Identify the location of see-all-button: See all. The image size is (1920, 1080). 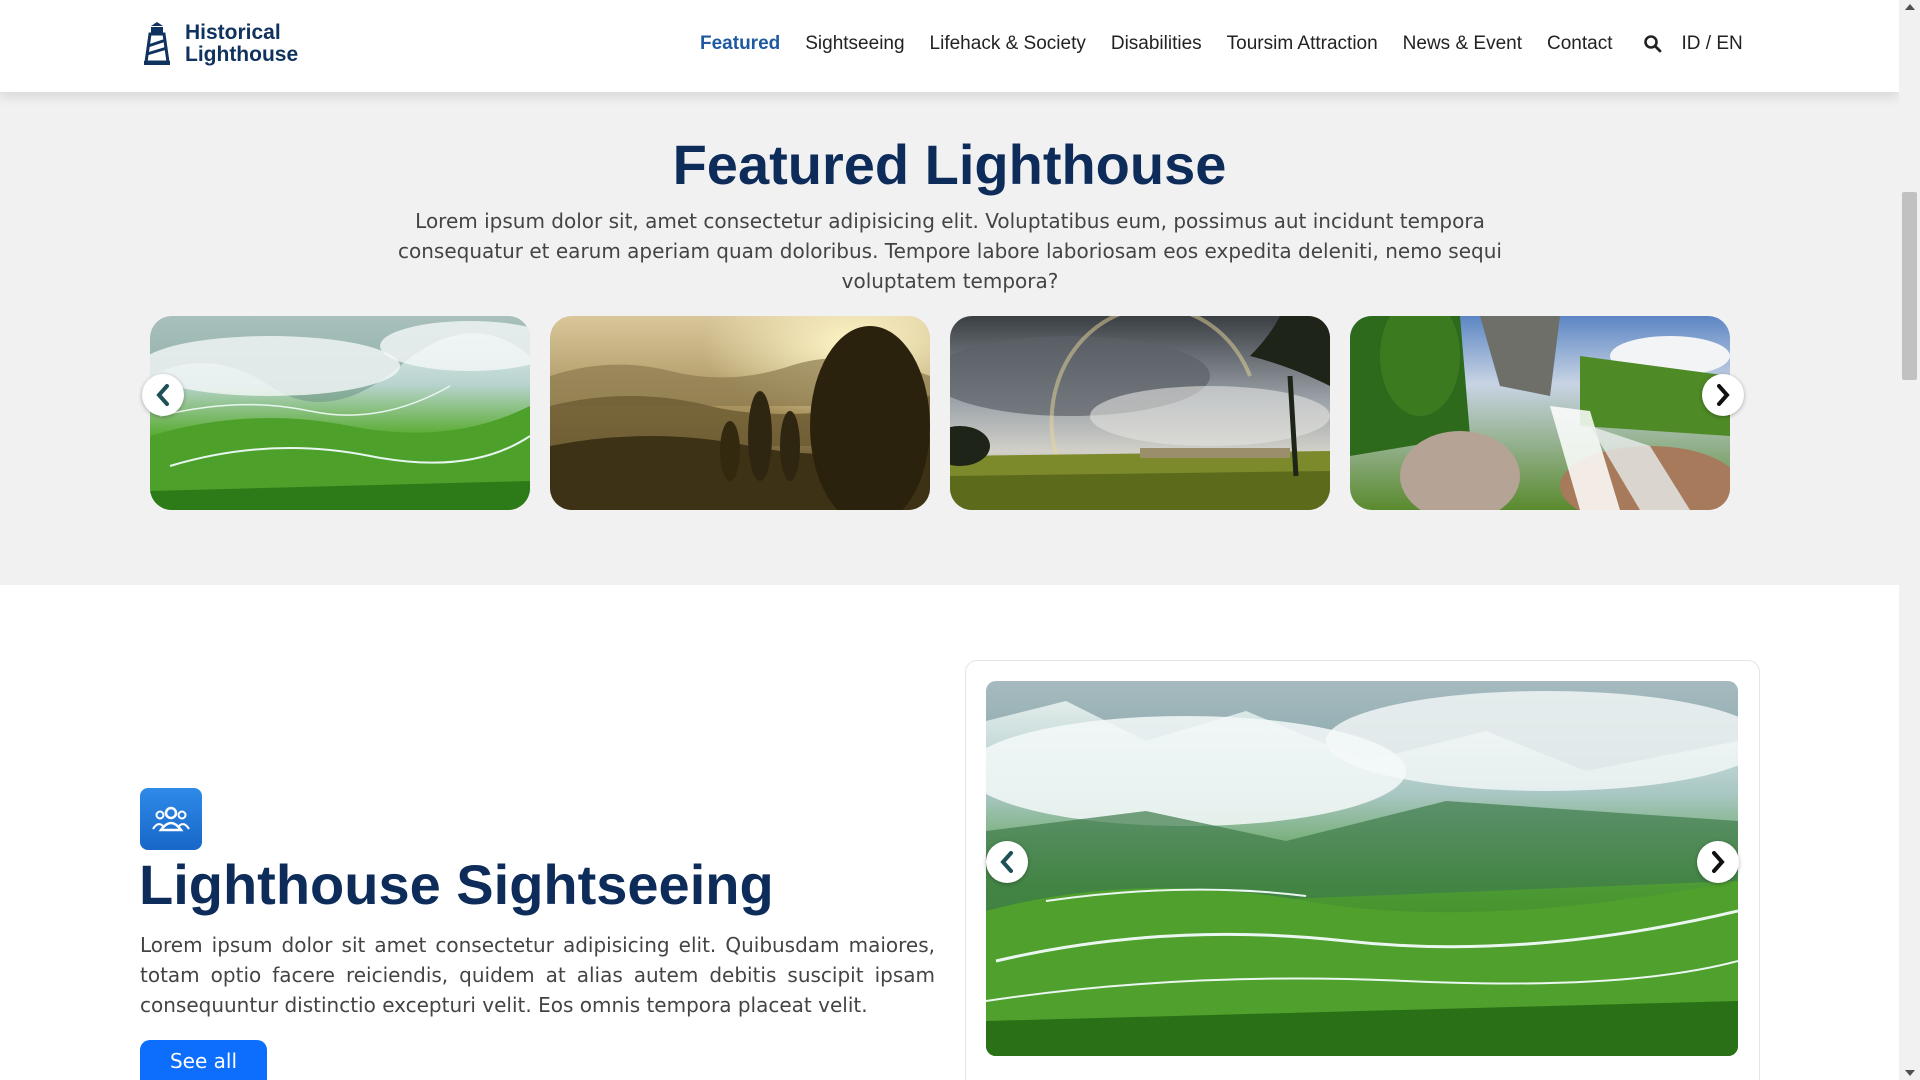
(203, 1060).